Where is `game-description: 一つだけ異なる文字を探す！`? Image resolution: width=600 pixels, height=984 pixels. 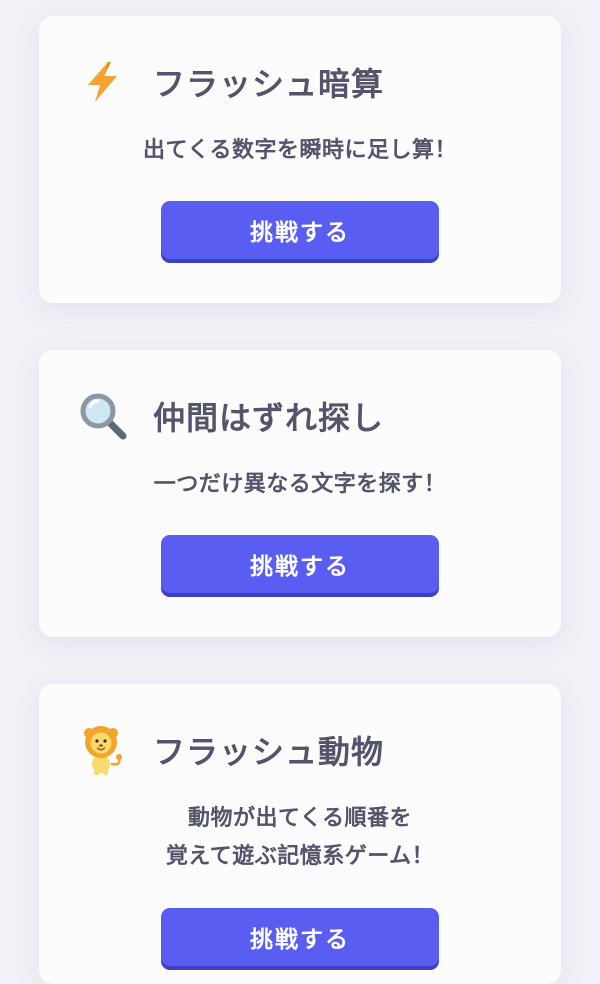 game-description: 一つだけ異なる文字を探す！ is located at coordinates (300, 485).